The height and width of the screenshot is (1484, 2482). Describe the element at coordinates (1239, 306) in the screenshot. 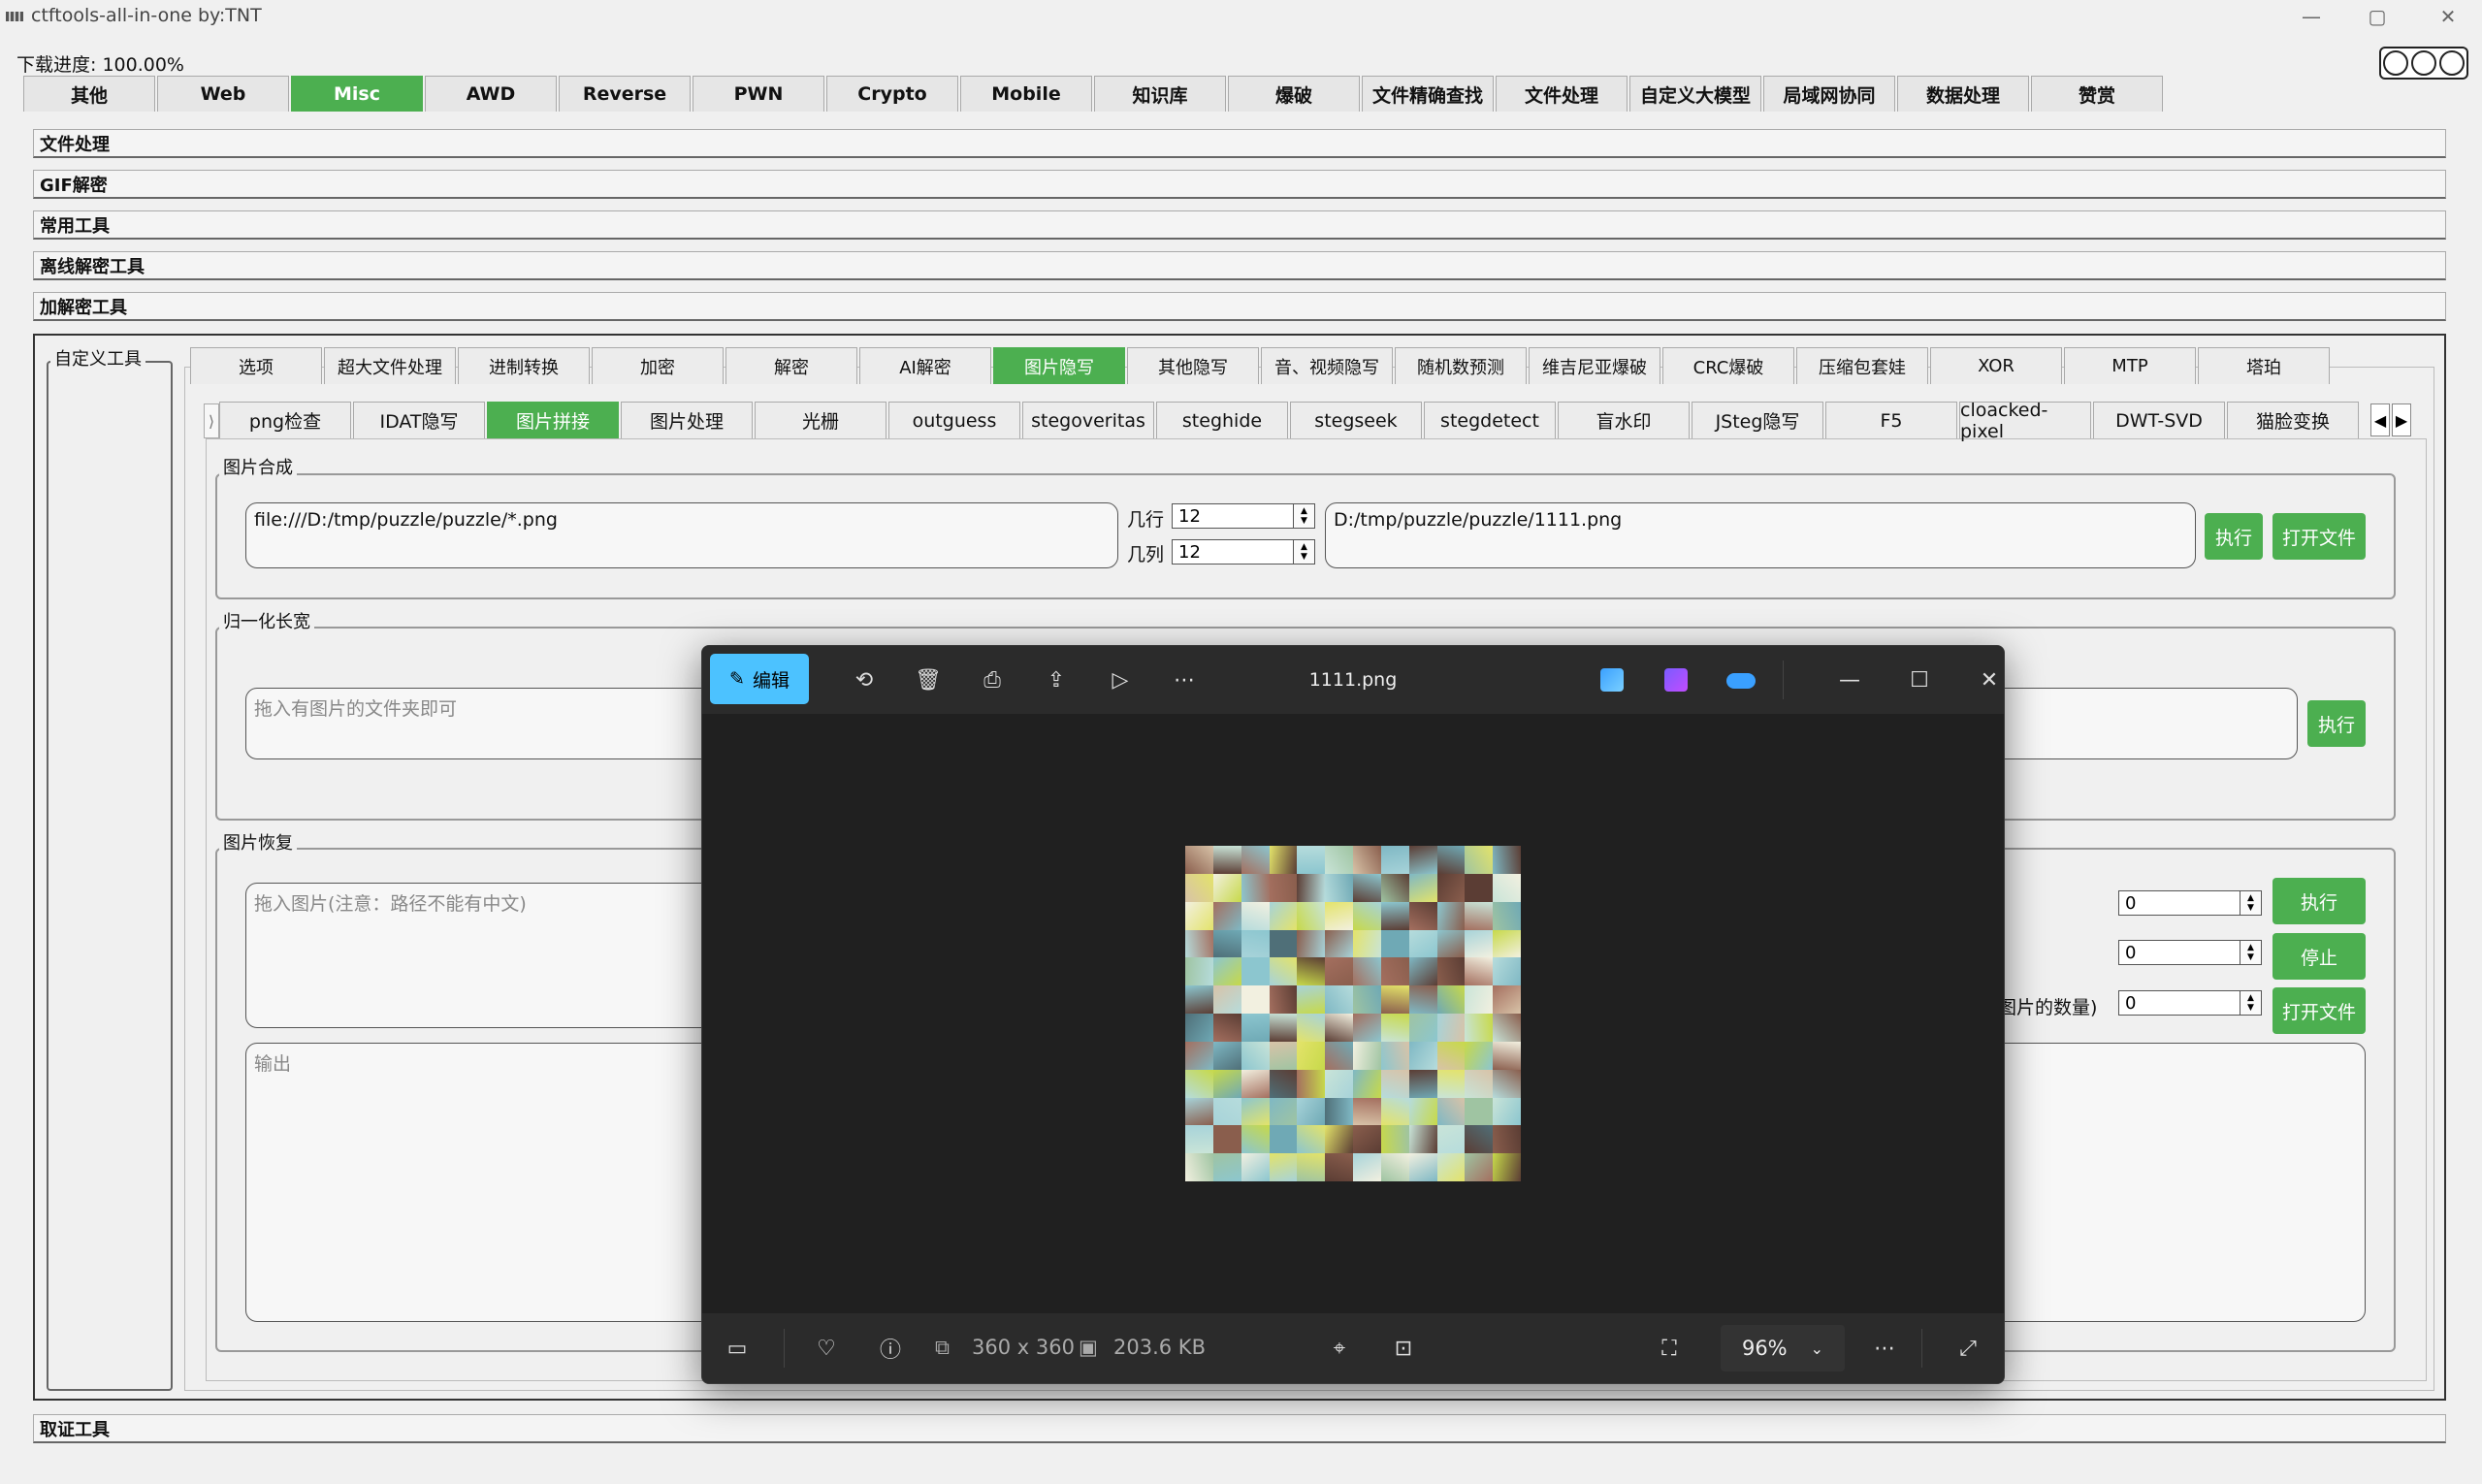

I see `section-encrypt-decrypt: 加解密工具` at that location.